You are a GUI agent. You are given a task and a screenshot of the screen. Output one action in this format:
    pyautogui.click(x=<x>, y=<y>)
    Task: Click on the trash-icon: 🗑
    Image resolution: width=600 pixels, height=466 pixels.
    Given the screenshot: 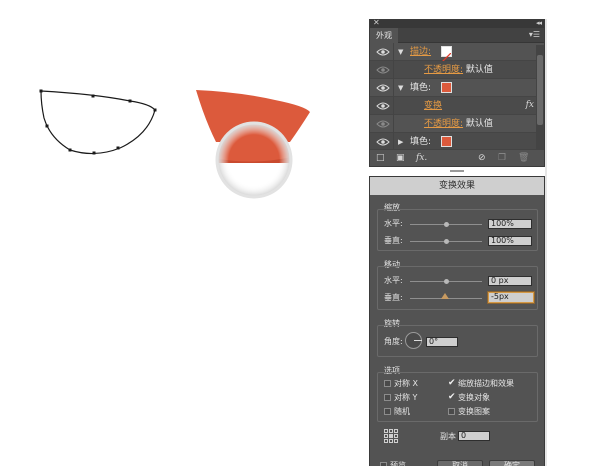 What is the action you would take?
    pyautogui.click(x=523, y=158)
    